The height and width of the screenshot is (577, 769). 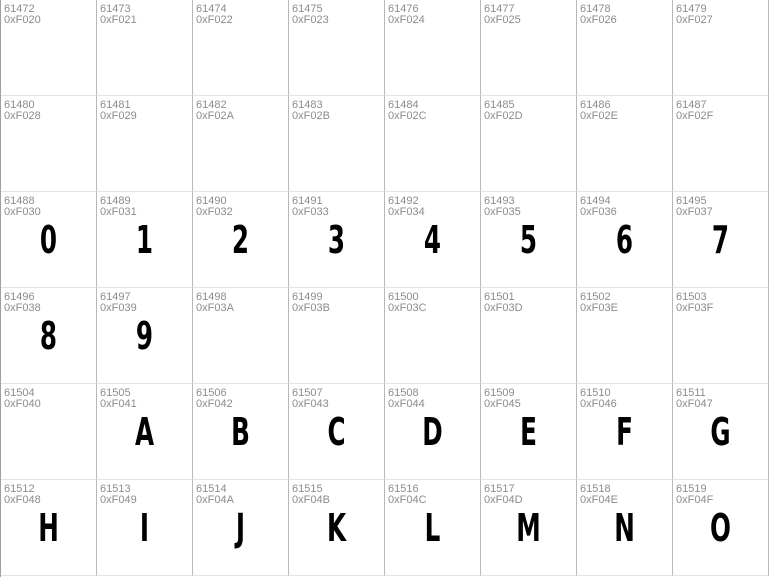 What do you see at coordinates (502, 20) in the screenshot?
I see `hex-code-label: 0xF025` at bounding box center [502, 20].